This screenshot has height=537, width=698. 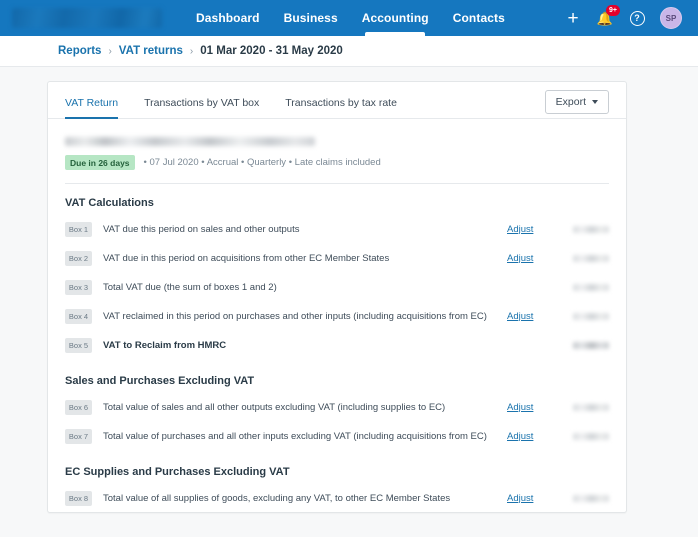 I want to click on notification-badge: 9+, so click(x=613, y=10).